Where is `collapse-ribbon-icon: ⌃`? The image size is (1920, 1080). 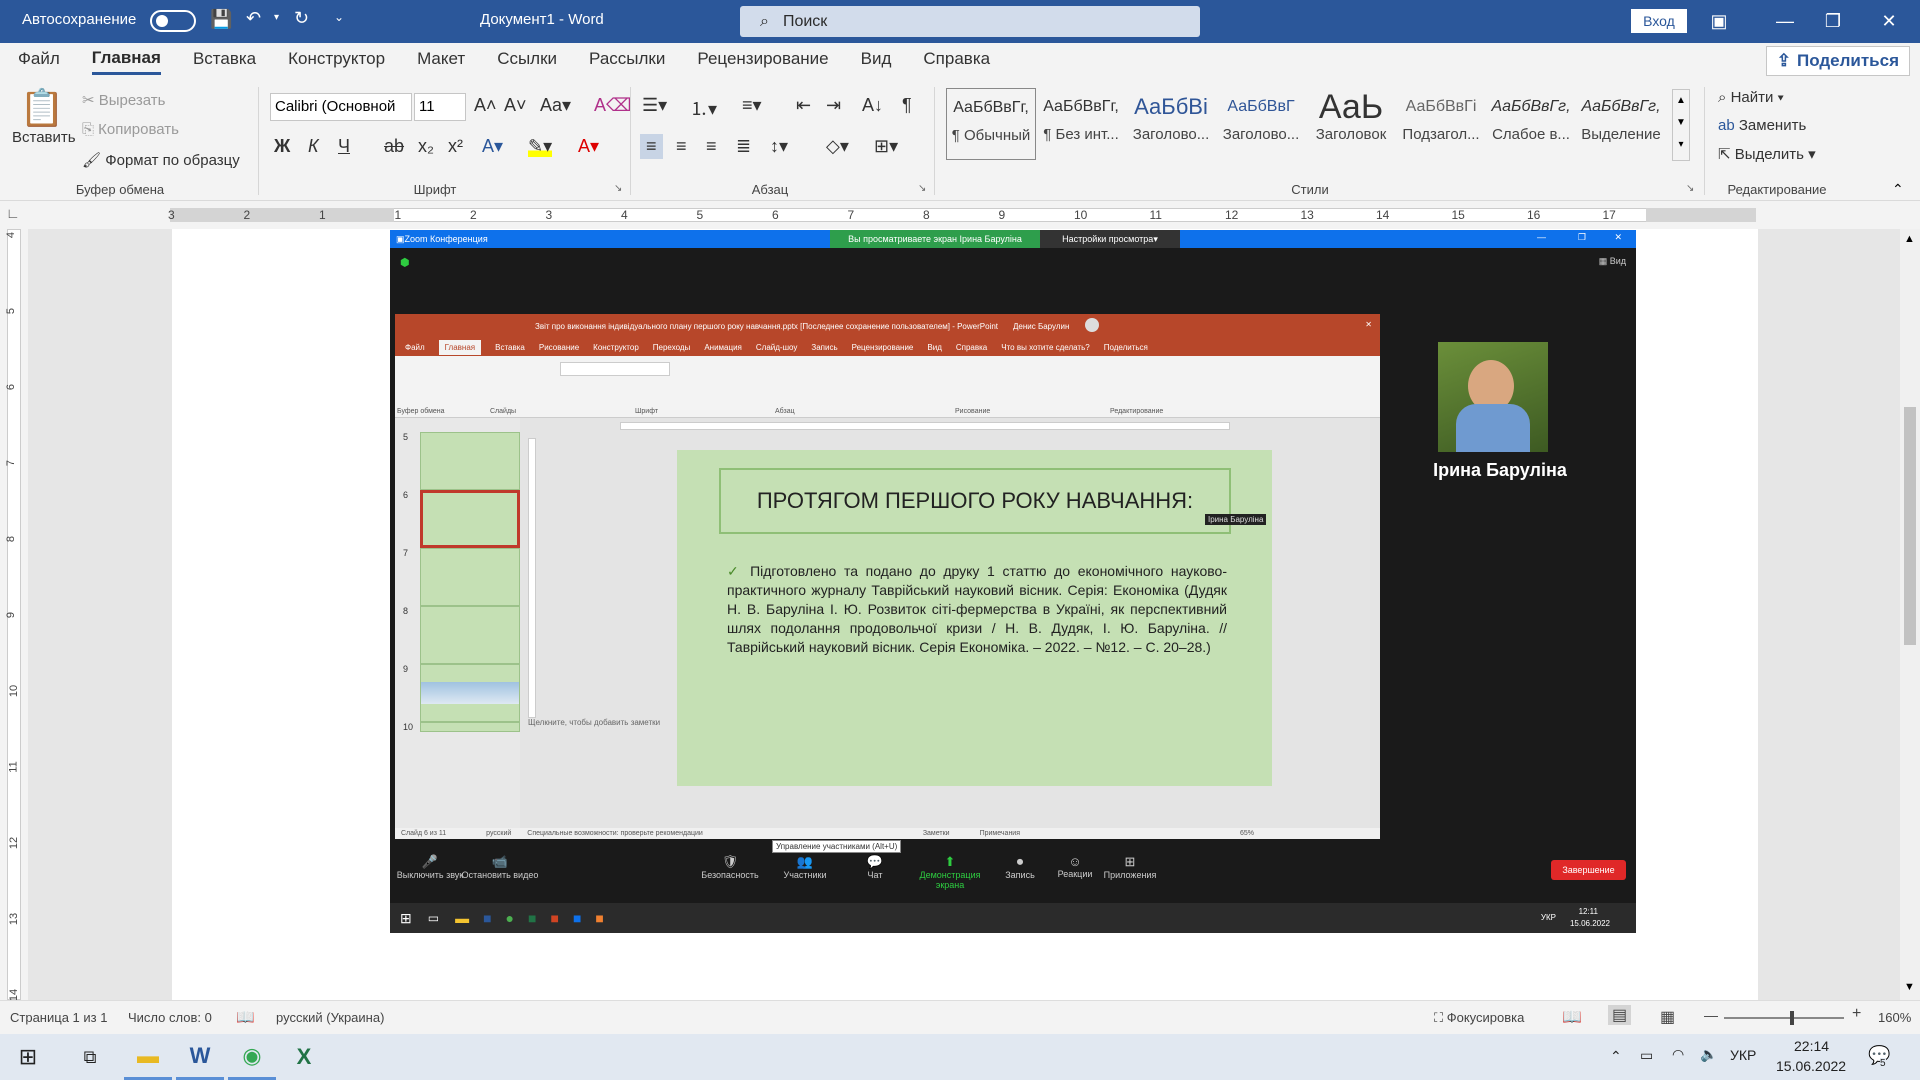
collapse-ribbon-icon: ⌃ is located at coordinates (1898, 189).